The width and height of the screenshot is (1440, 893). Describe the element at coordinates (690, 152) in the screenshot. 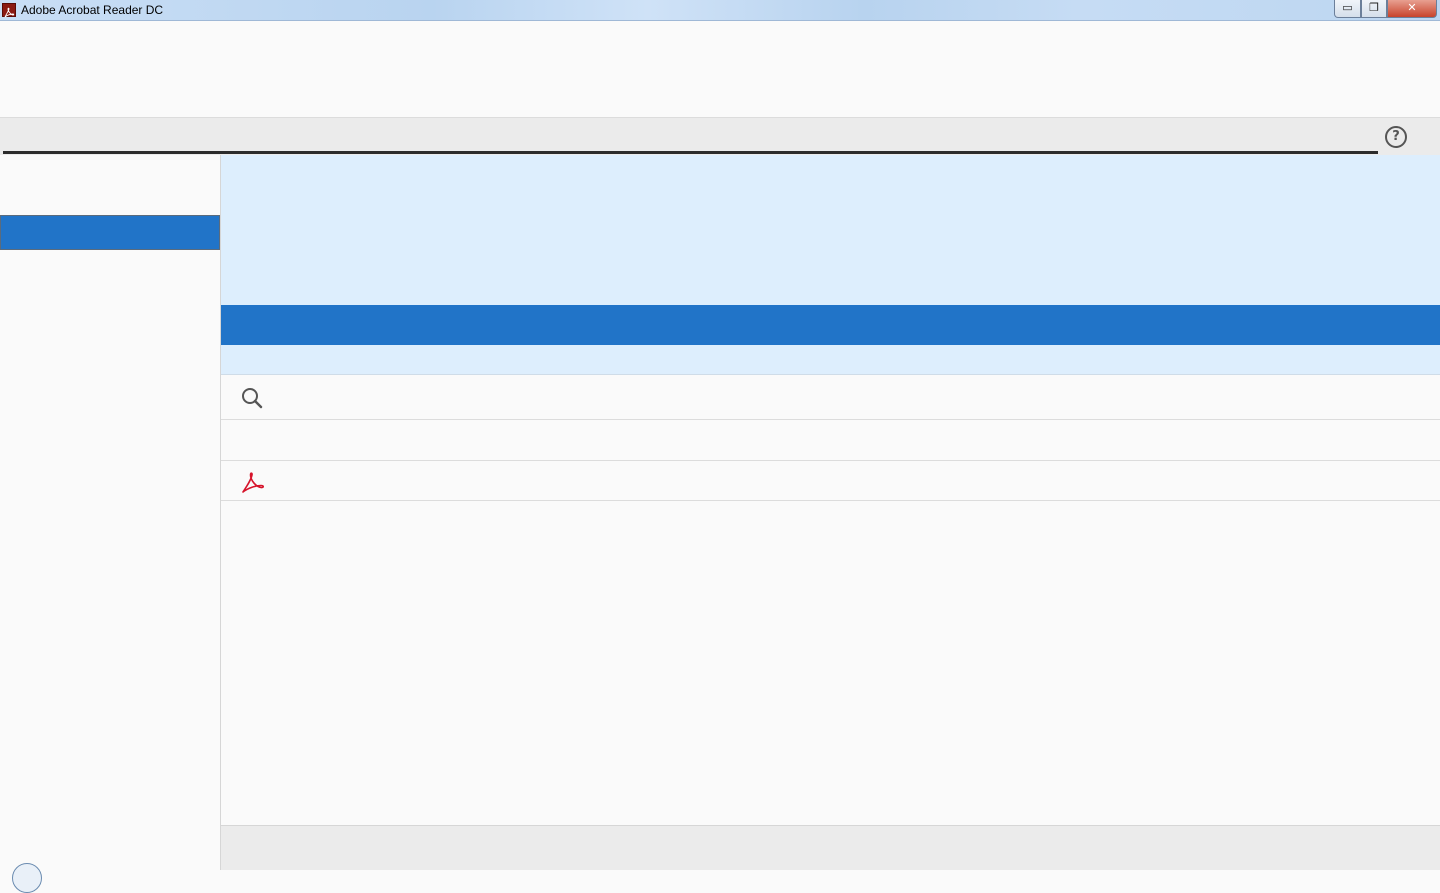

I see `active-tab-indicator` at that location.